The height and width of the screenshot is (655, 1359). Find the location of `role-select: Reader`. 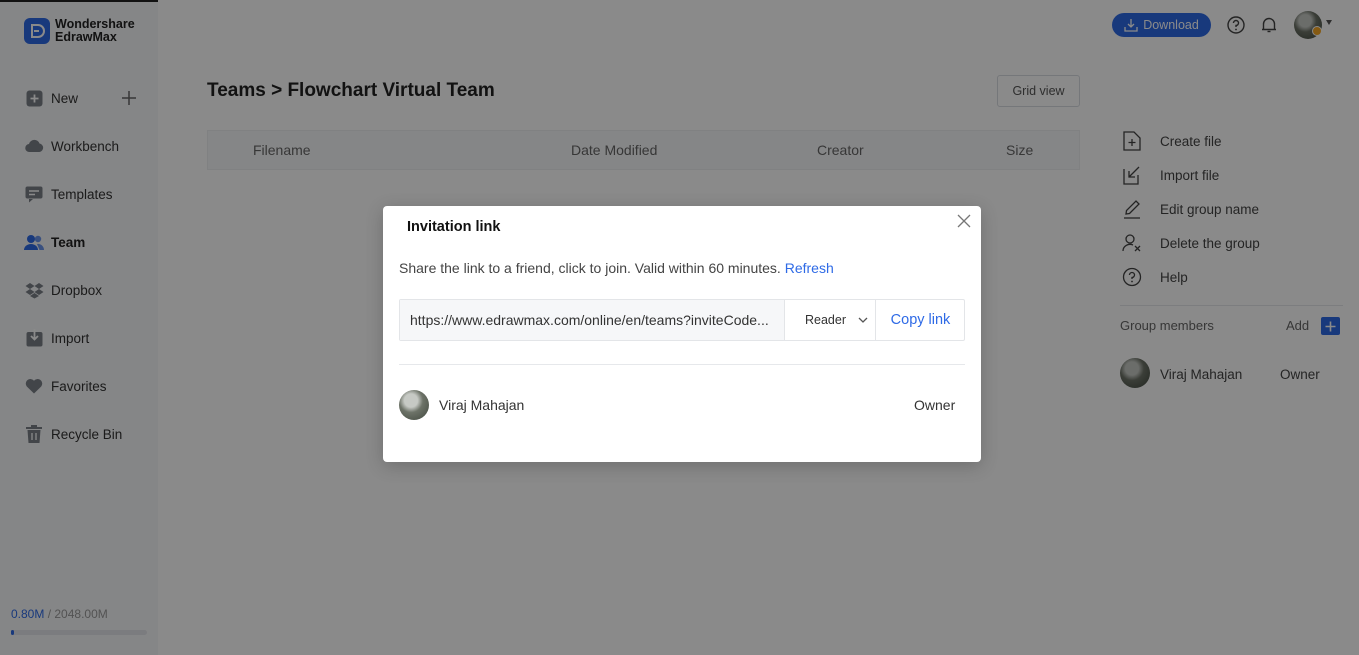

role-select: Reader is located at coordinates (829, 320).